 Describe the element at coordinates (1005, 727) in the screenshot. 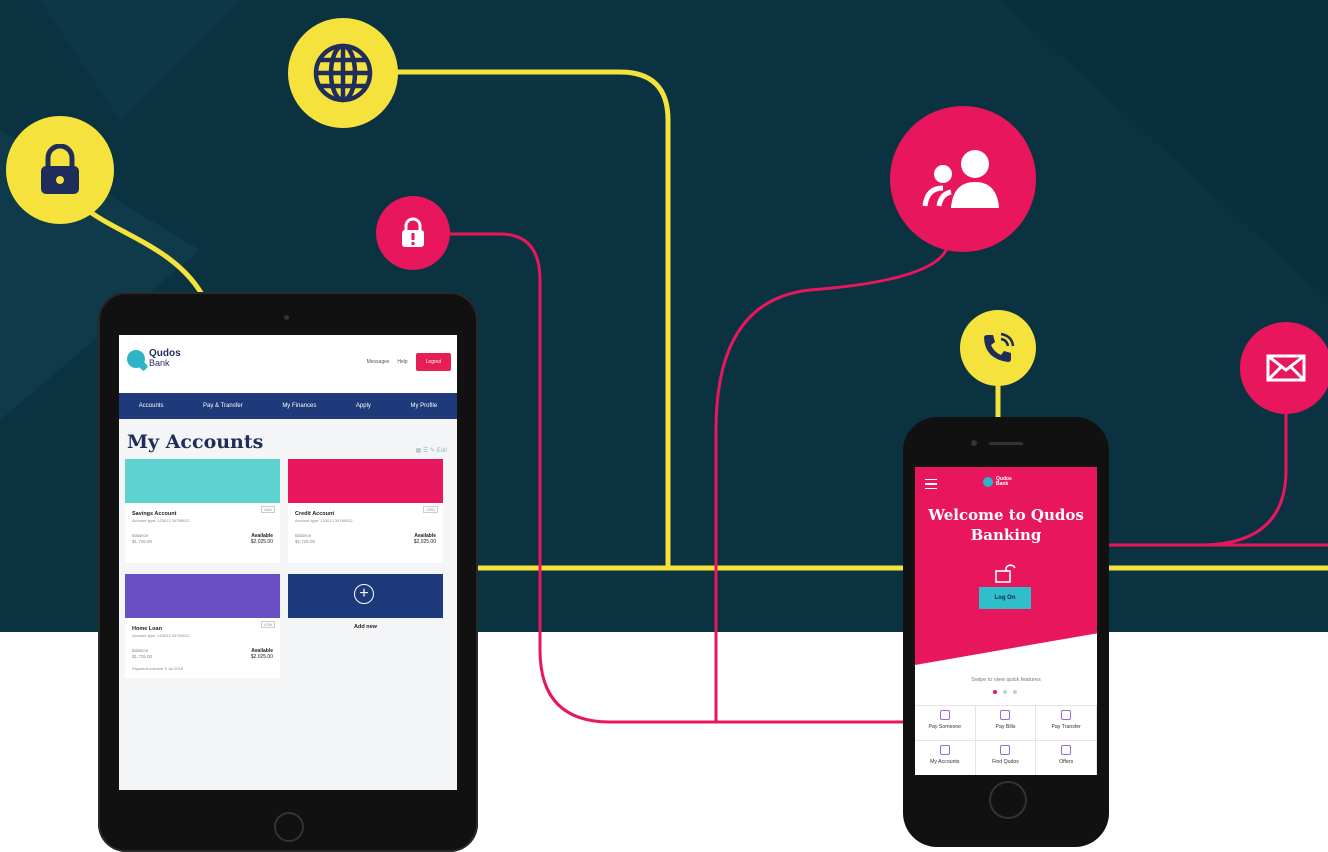

I see `feature-label: Pay Bills` at that location.